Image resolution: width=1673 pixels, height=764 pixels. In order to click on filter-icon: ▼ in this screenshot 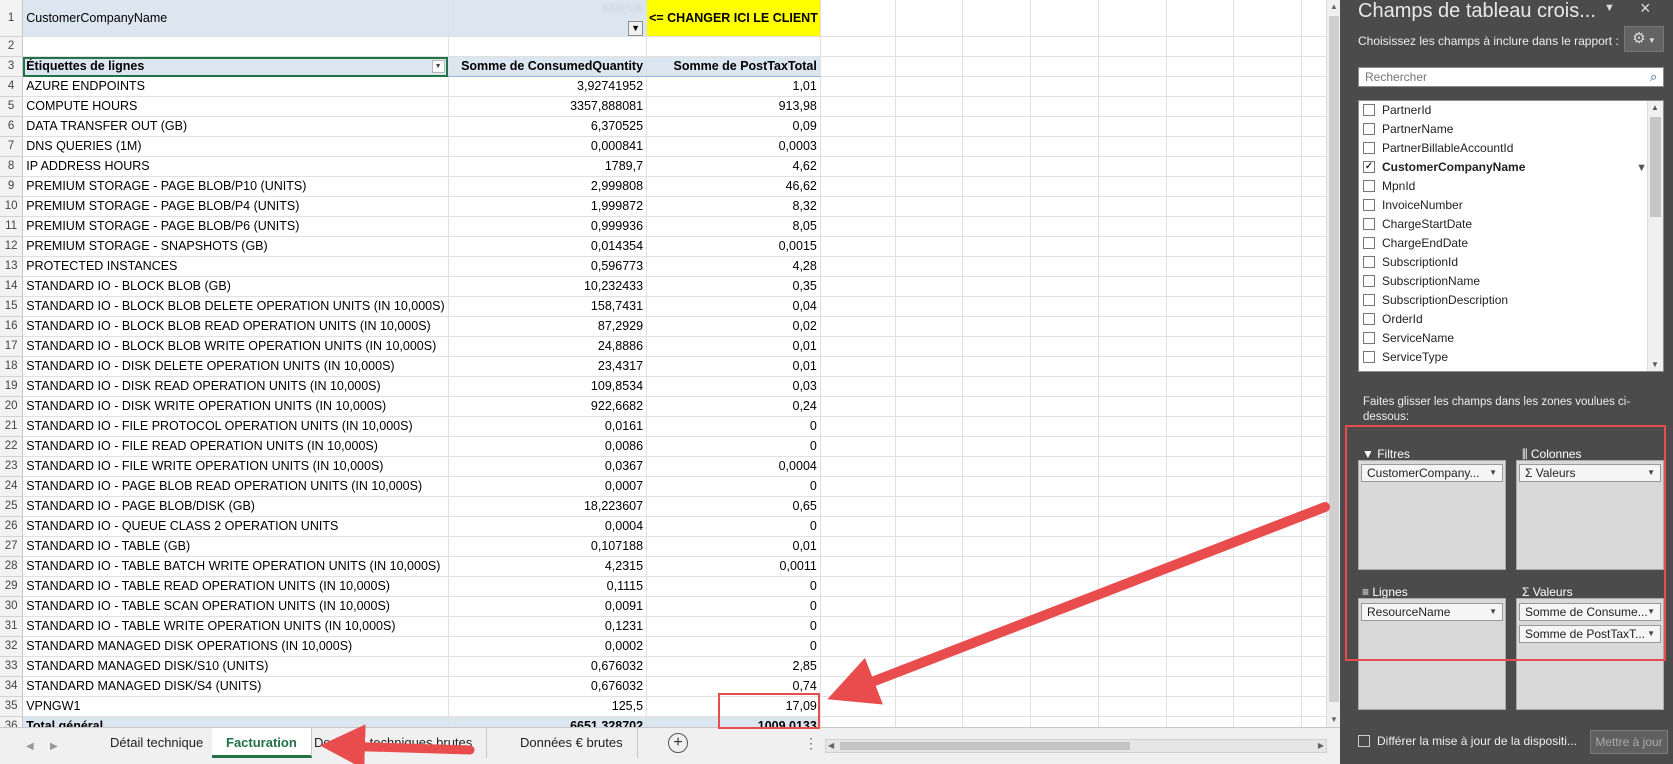, I will do `click(636, 28)`.